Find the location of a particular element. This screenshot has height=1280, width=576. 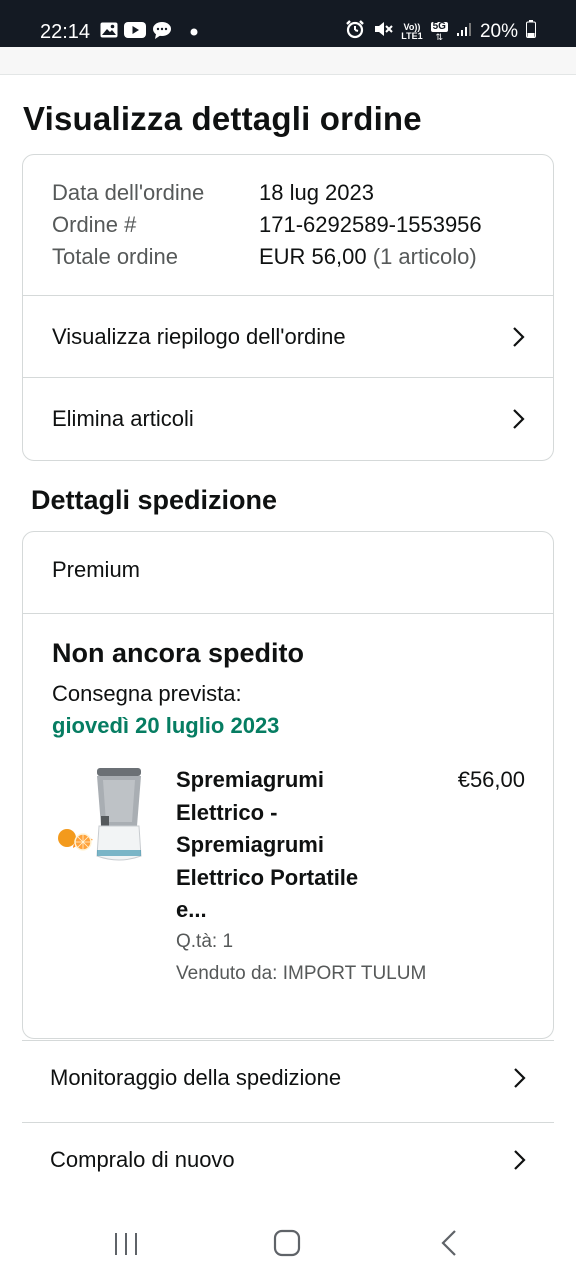

order-total-value: EUR 56,00 (1 articolo) is located at coordinates (368, 256).